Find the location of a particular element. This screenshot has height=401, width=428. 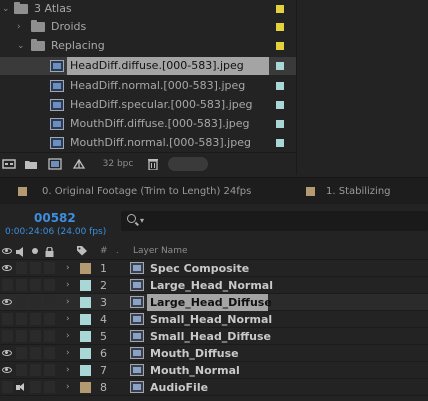

layer-name: AudioFile is located at coordinates (179, 387).